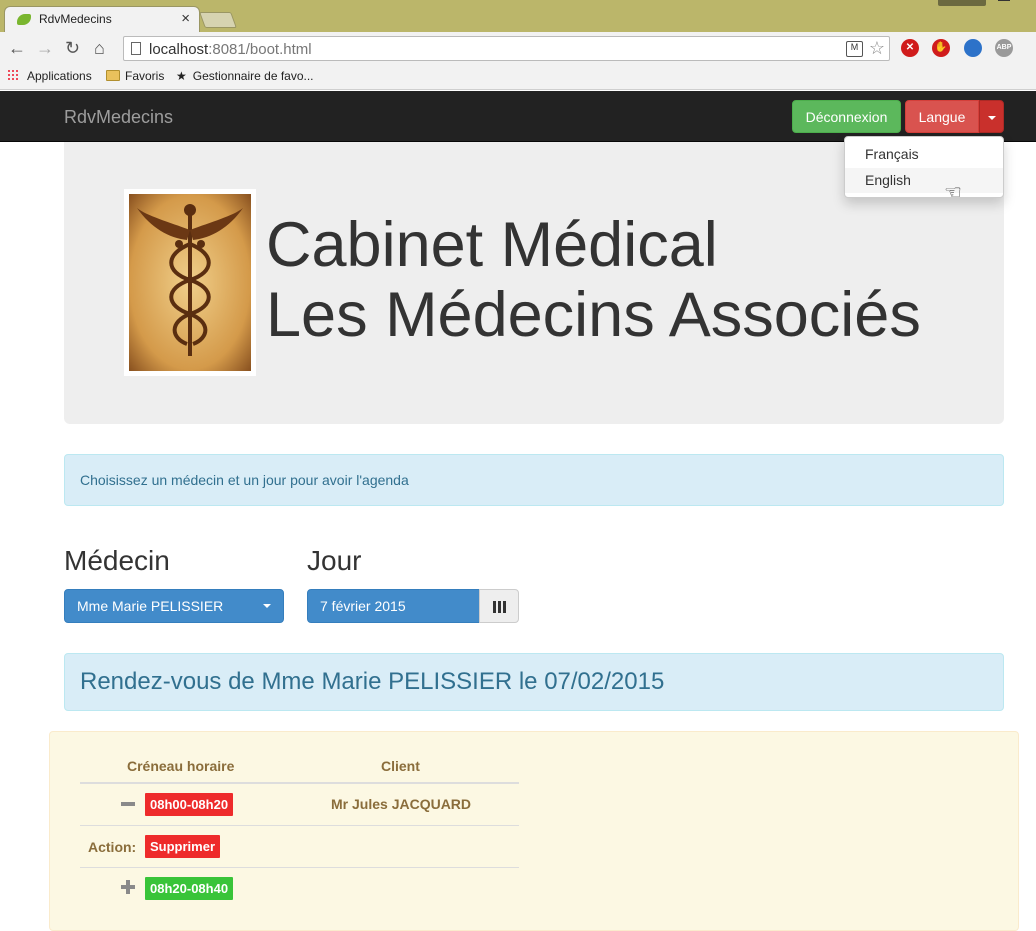 The height and width of the screenshot is (931, 1036). I want to click on title-line-1: Cabinet Médical, so click(492, 245).